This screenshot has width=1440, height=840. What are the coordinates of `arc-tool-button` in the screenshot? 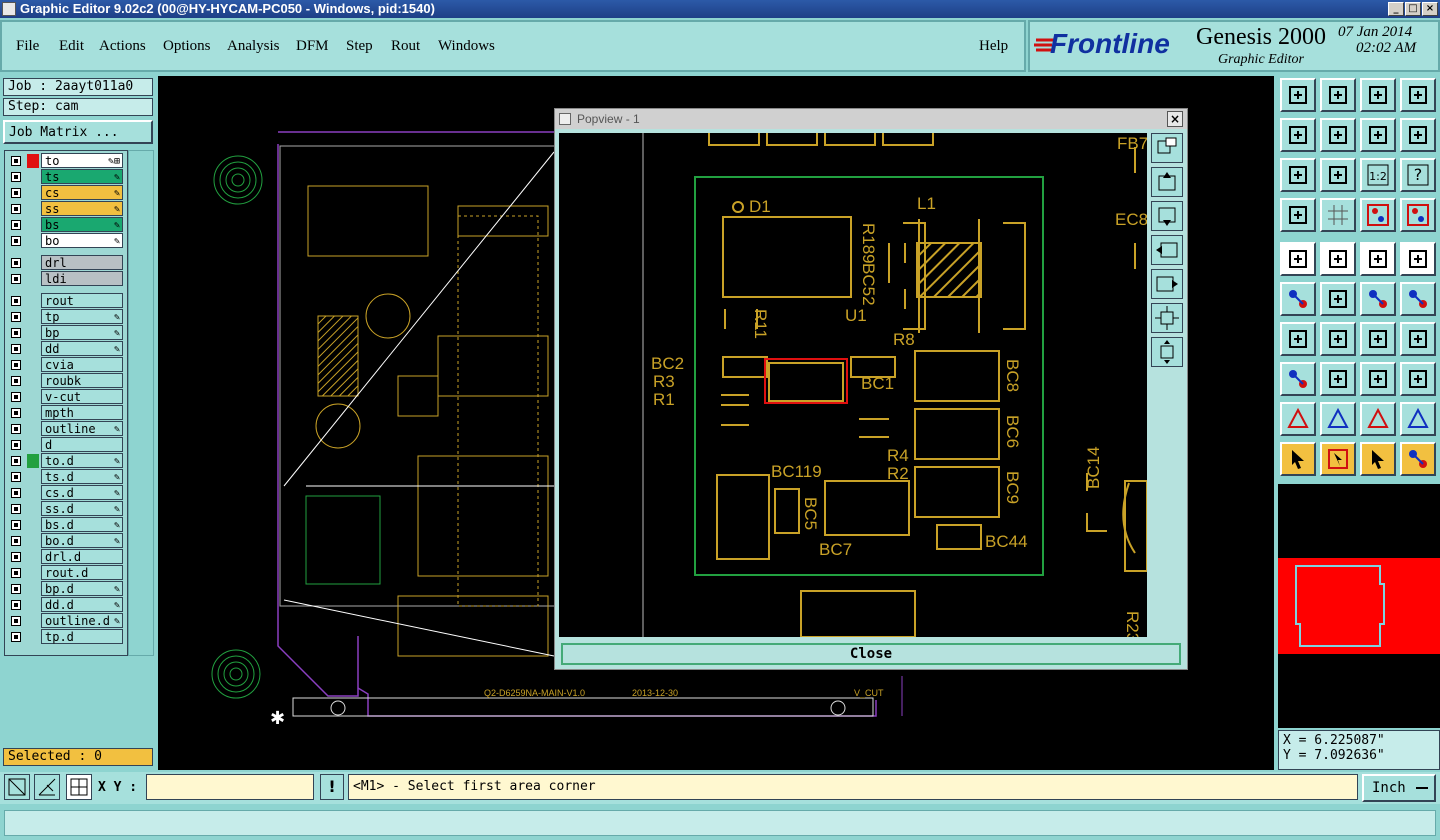 It's located at (1378, 339).